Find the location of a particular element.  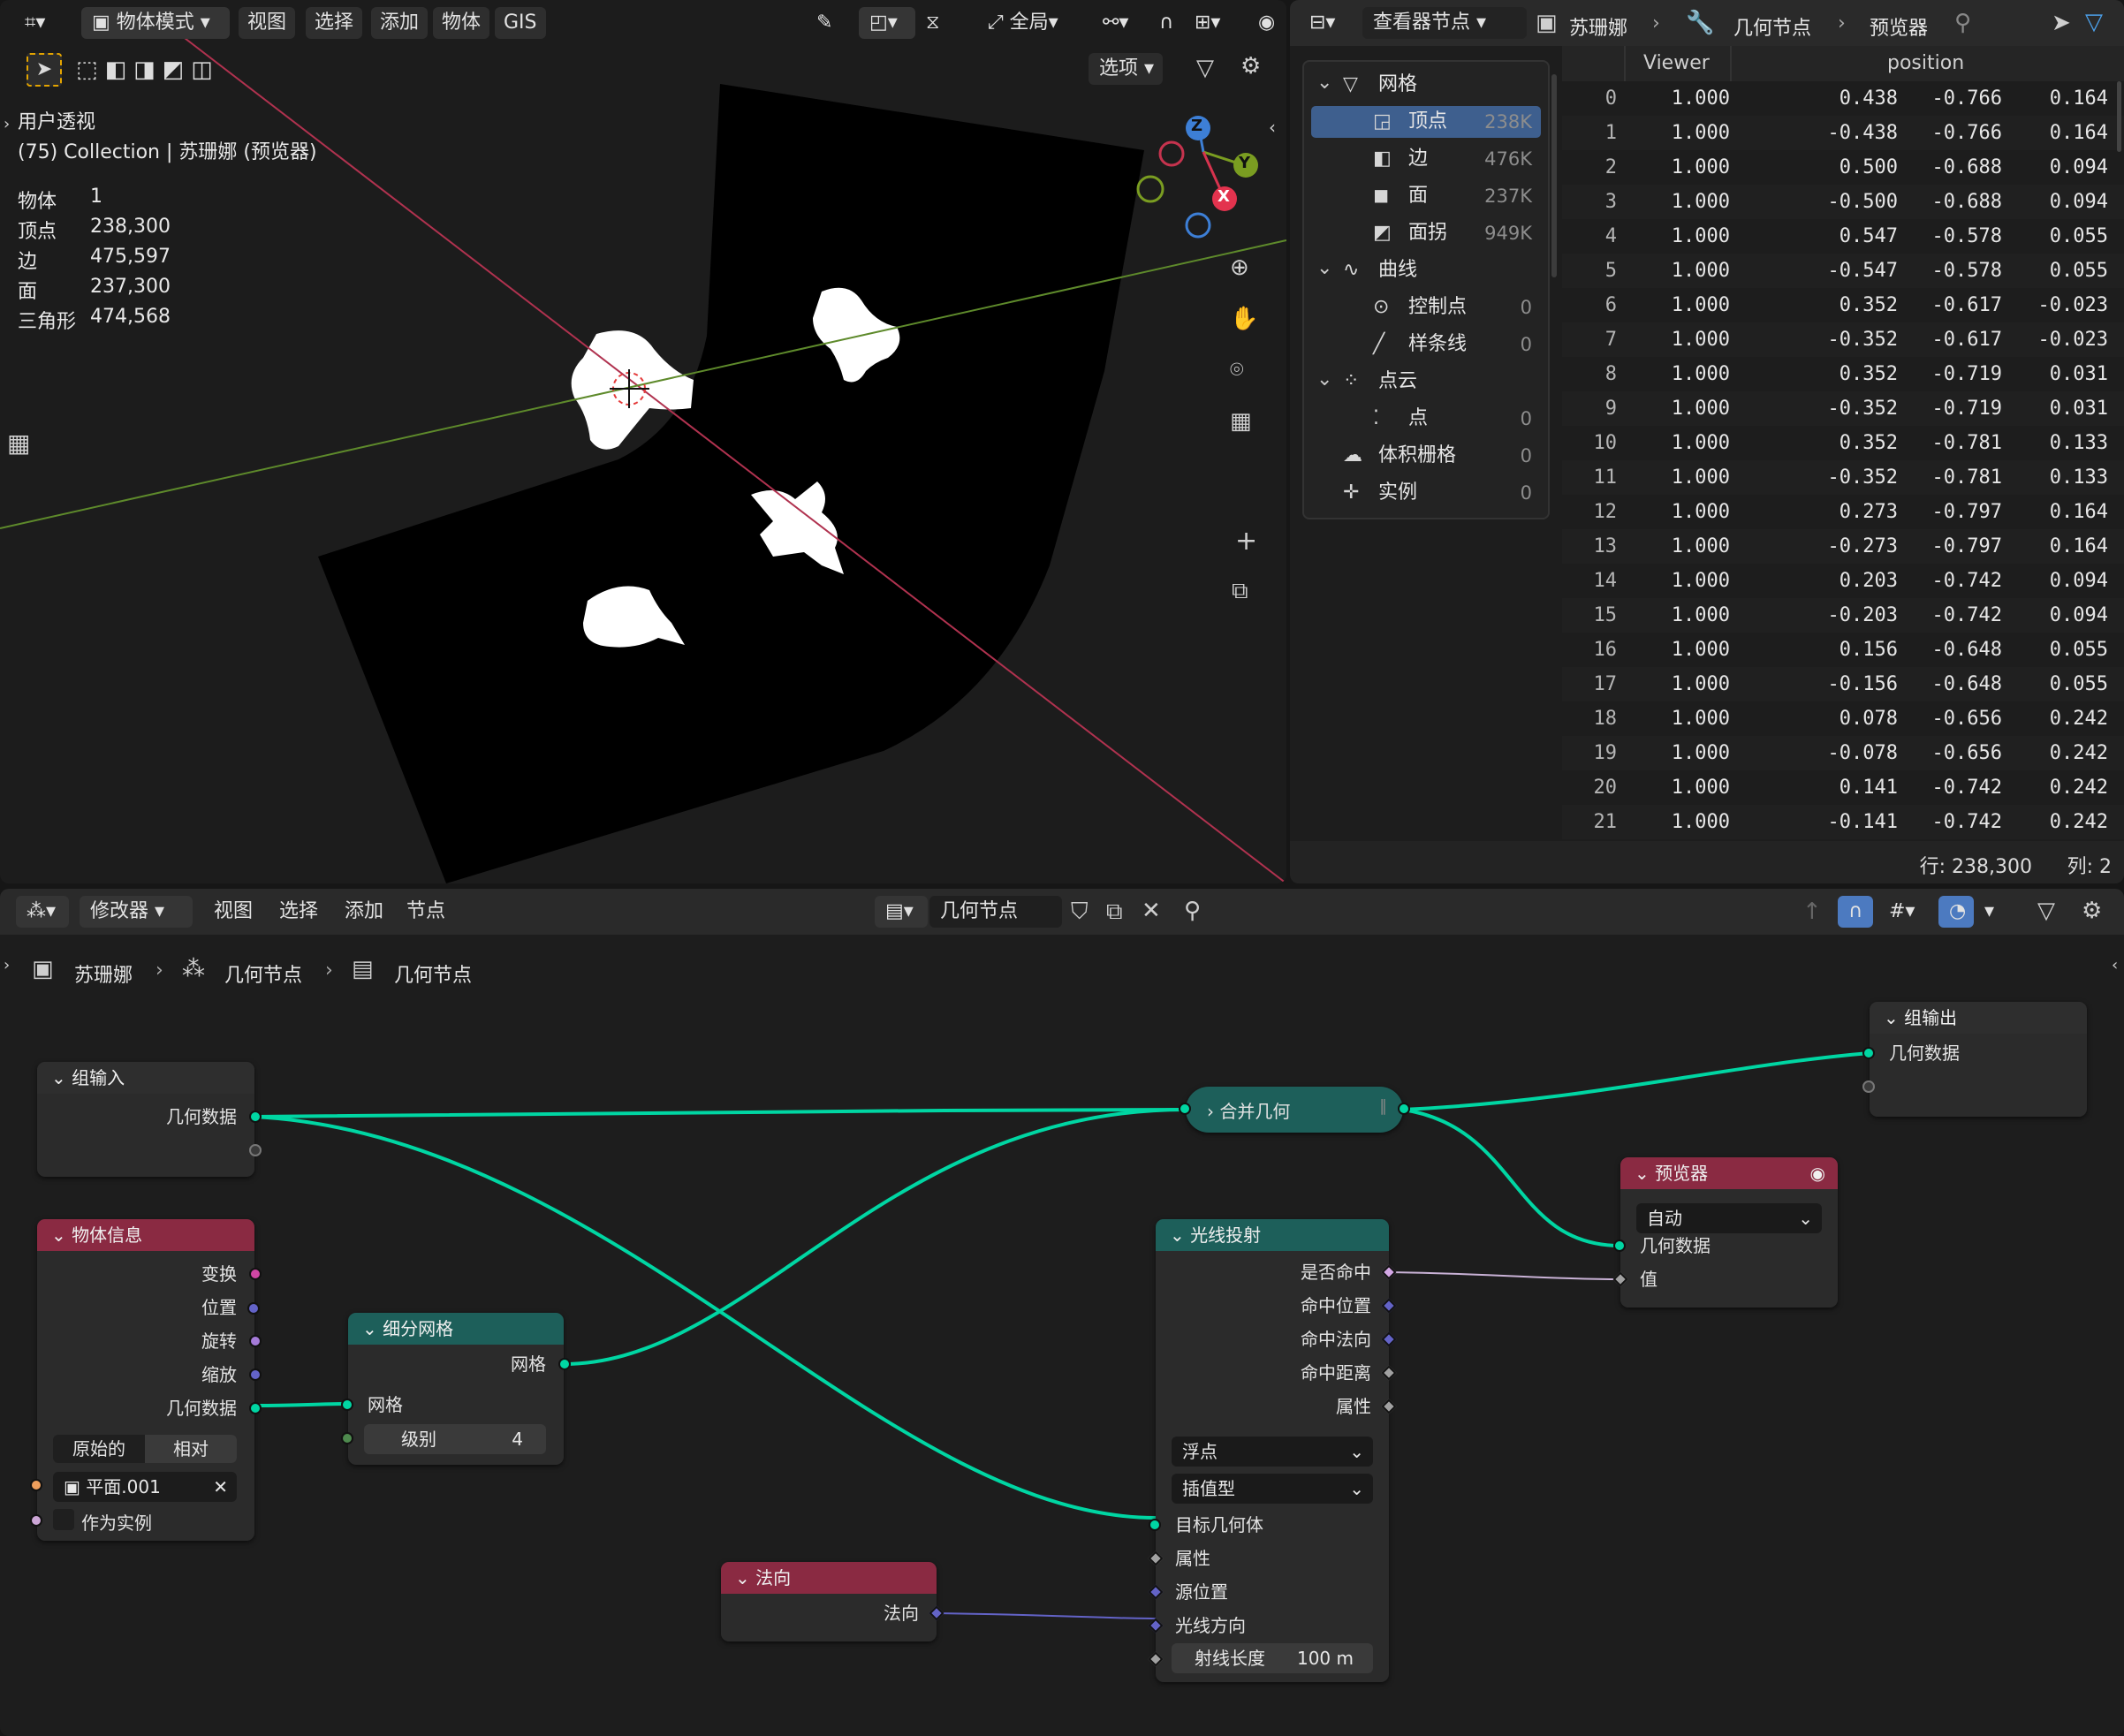

table-row: 16 1.000 0.156 -0.648 0.055 is located at coordinates (1843, 650).